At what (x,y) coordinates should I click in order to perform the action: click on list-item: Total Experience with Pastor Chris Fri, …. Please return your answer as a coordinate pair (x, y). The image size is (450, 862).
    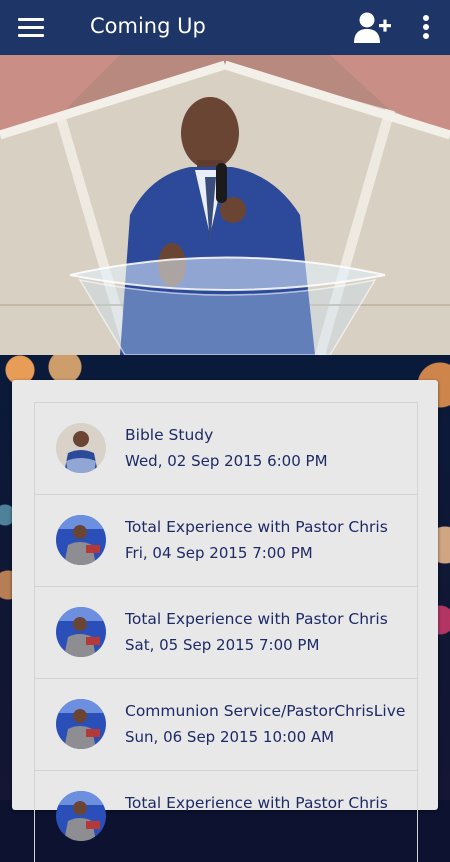
    Looking at the image, I should click on (226, 540).